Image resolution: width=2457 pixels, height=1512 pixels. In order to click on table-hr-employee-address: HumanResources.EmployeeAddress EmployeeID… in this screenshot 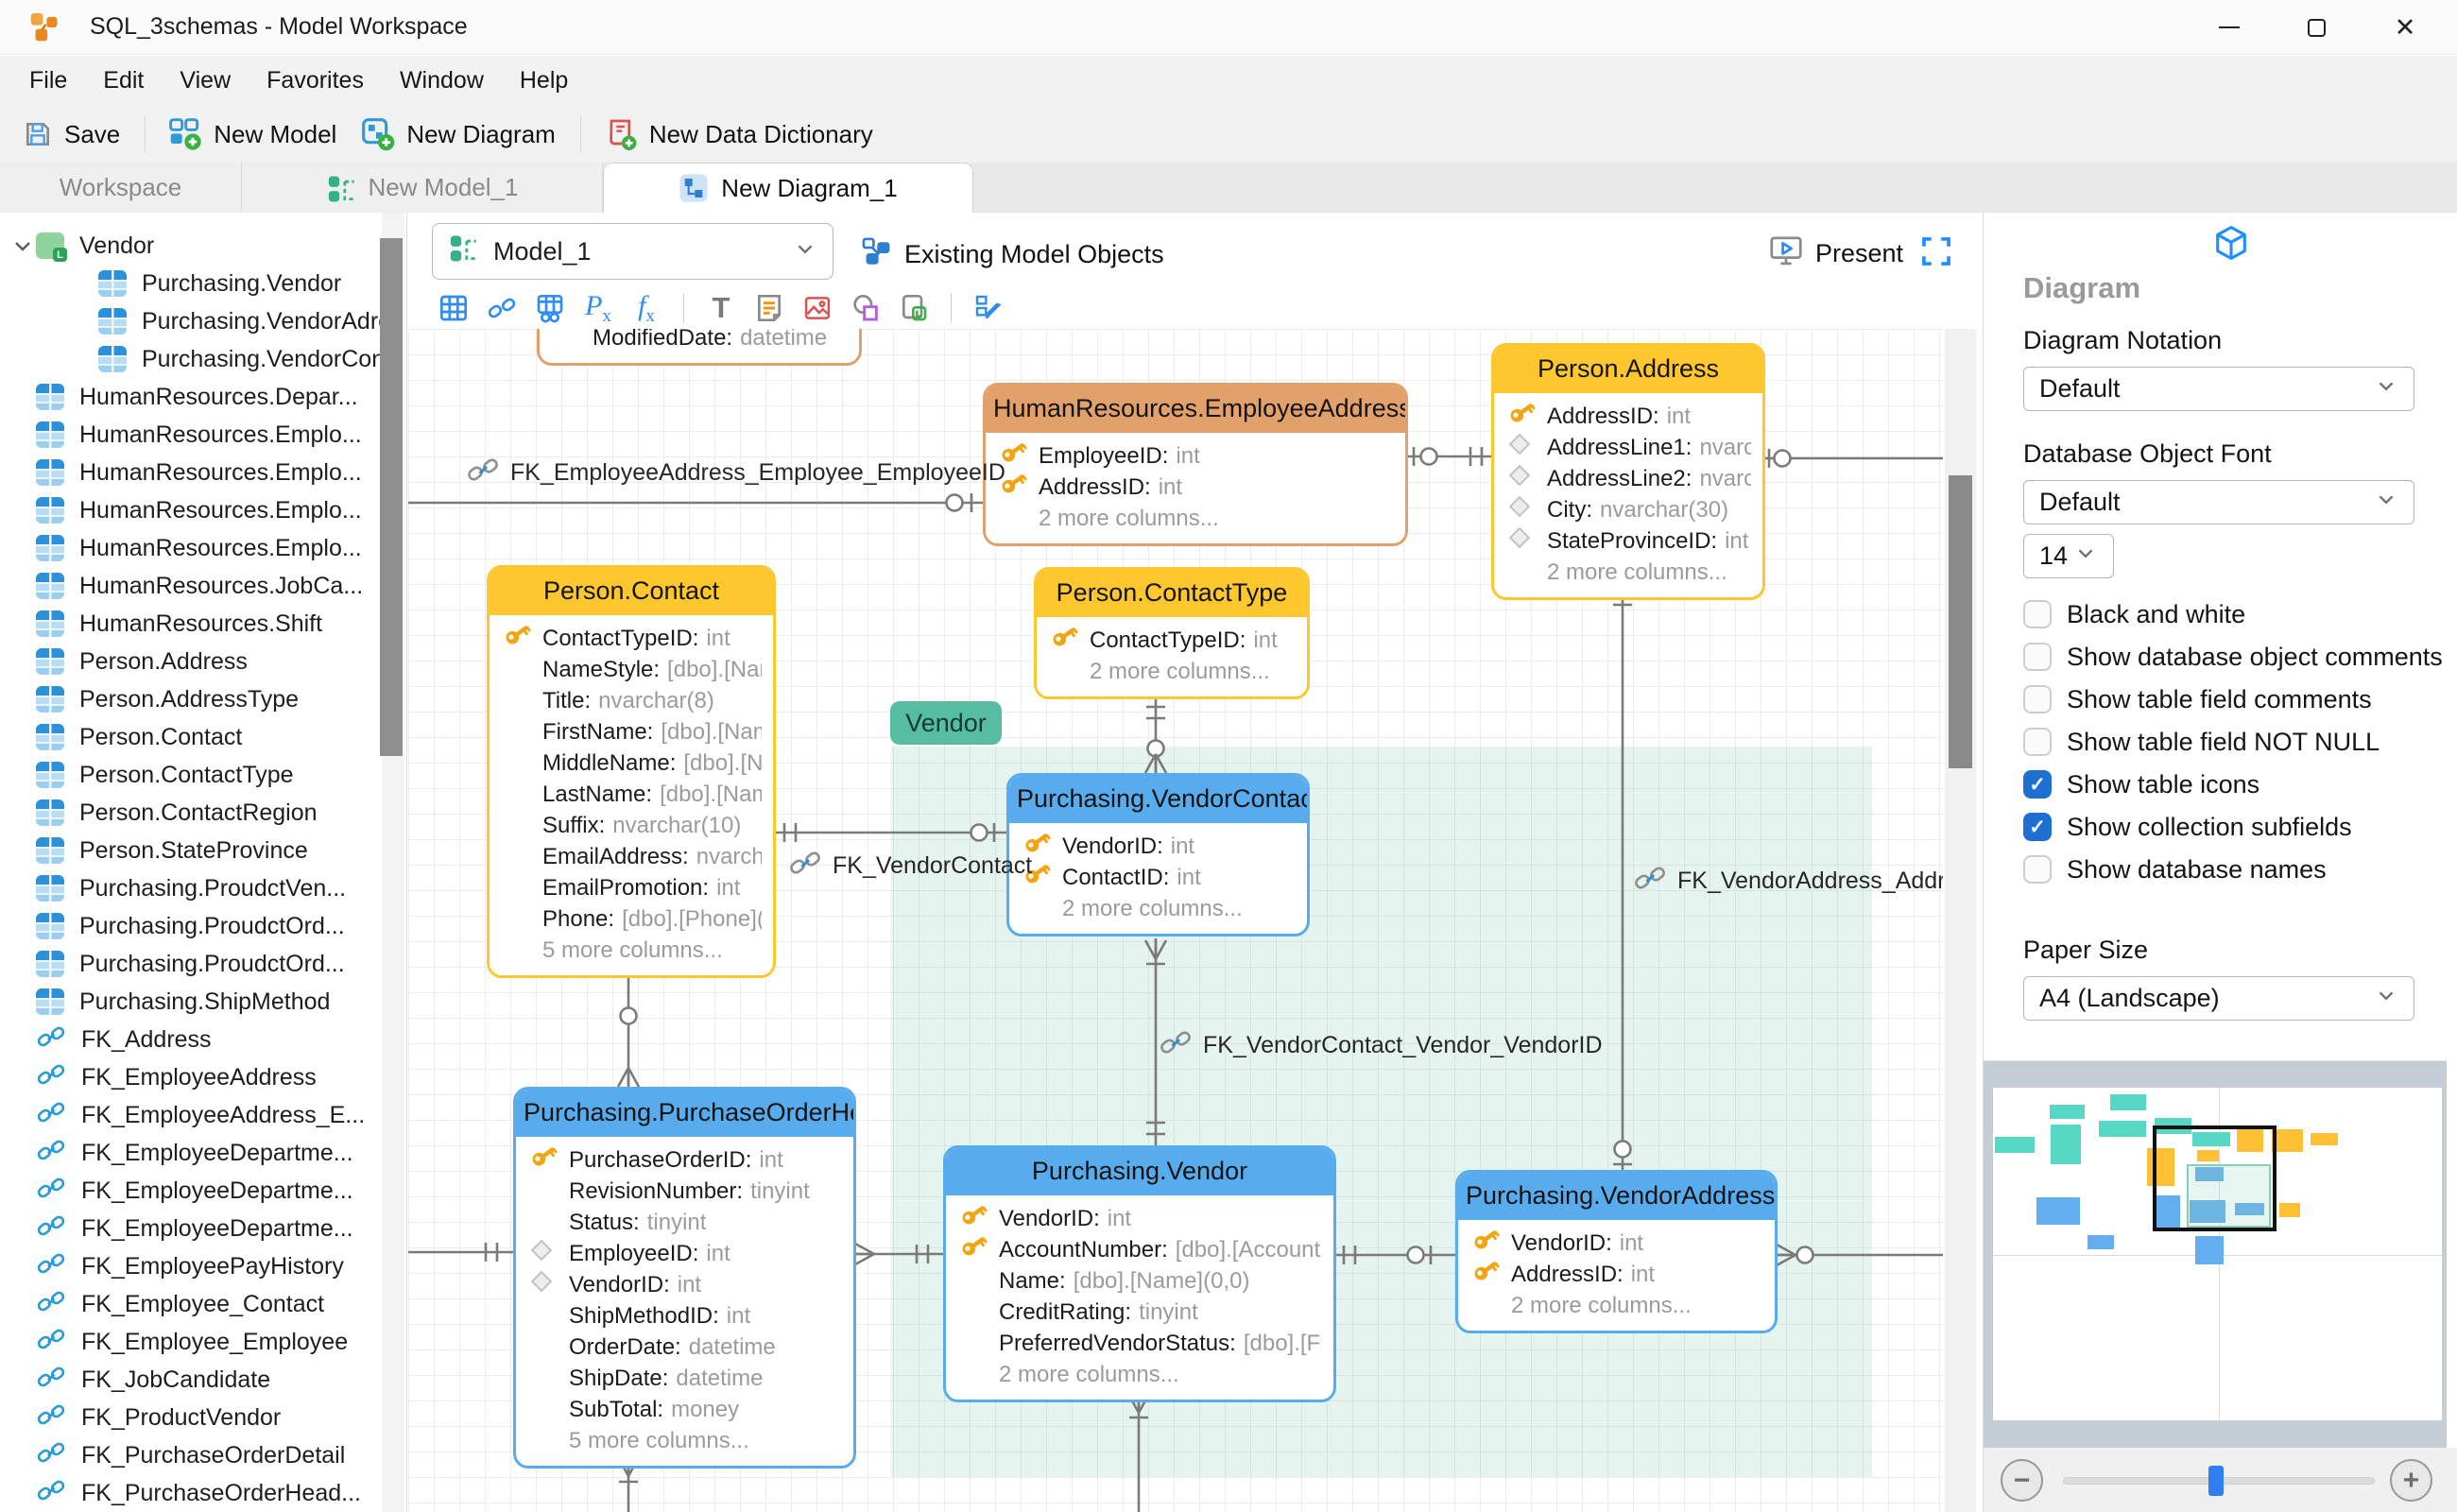, I will do `click(1195, 464)`.